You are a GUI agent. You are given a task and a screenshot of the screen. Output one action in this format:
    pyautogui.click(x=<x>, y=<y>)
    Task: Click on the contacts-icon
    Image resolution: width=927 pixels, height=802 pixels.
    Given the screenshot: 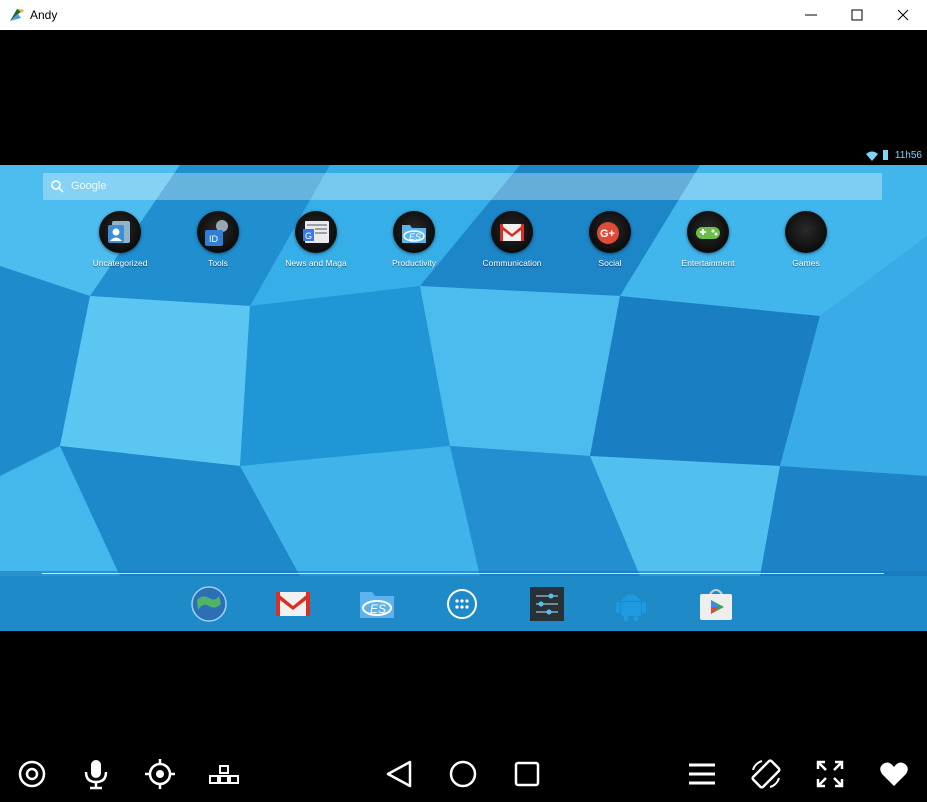 What is the action you would take?
    pyautogui.click(x=119, y=232)
    